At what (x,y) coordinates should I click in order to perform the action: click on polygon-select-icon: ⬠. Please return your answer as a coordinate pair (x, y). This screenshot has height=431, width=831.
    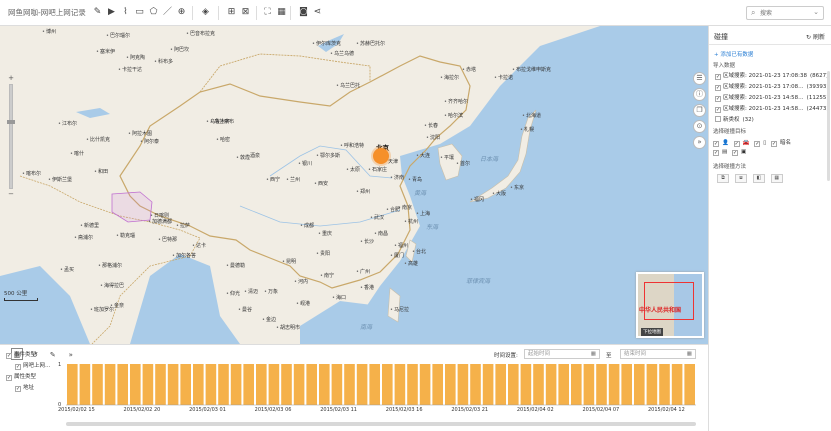
    Looking at the image, I should click on (153, 12).